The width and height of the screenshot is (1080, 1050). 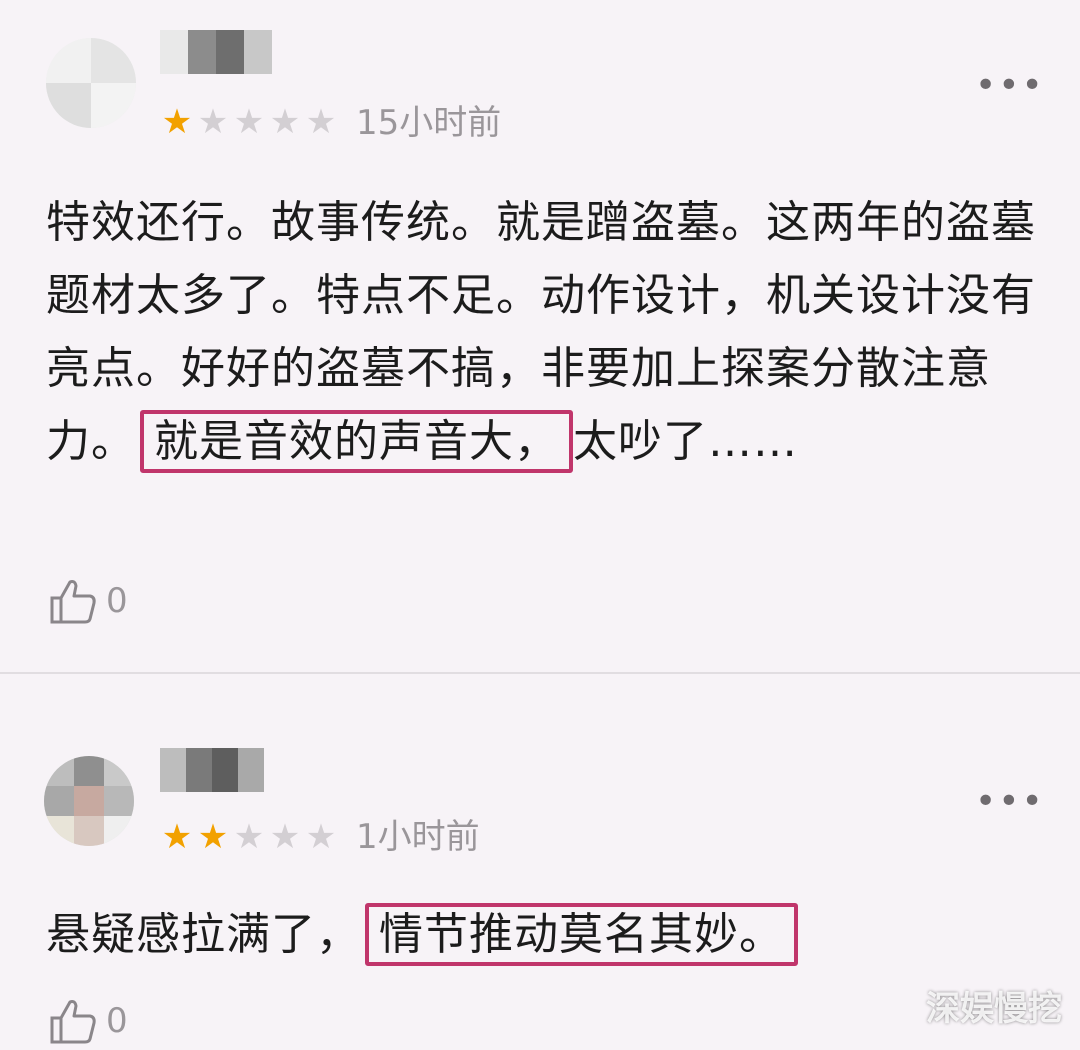 What do you see at coordinates (356, 441) in the screenshot?
I see `highlighted-text: 就是音效的声音大，` at bounding box center [356, 441].